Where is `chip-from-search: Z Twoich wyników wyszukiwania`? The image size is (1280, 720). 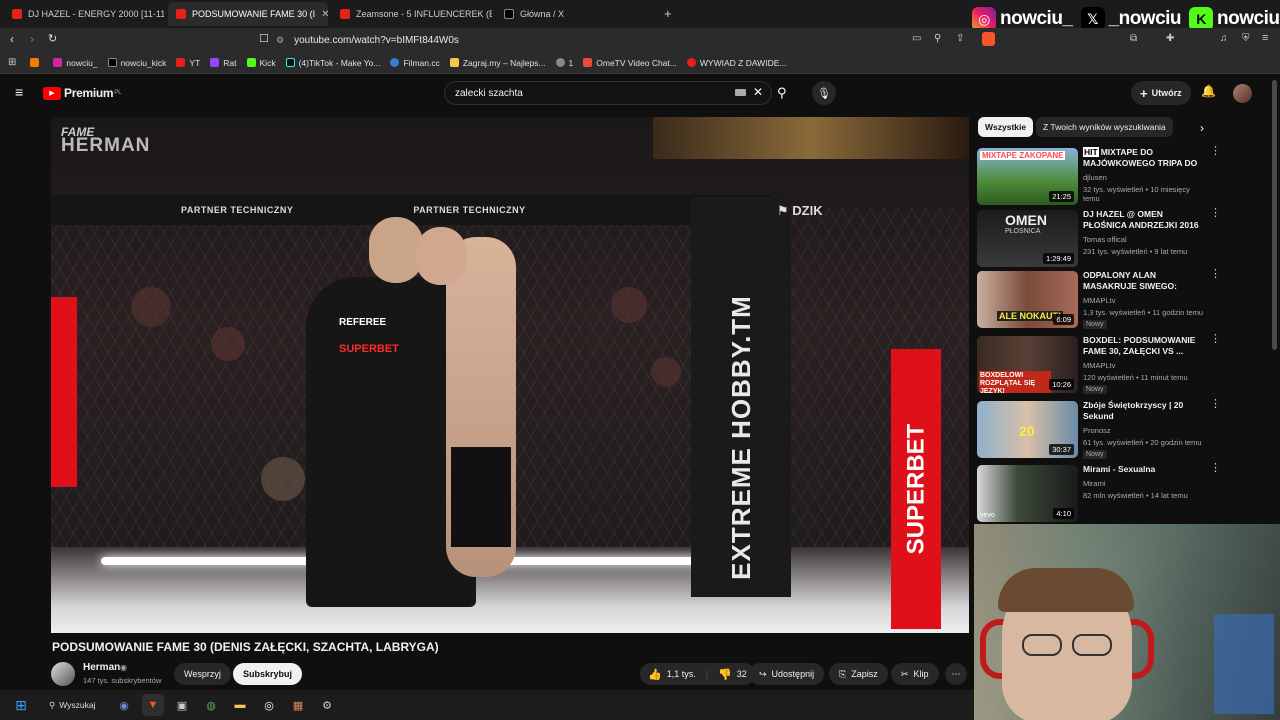 chip-from-search: Z Twoich wyników wyszukiwania is located at coordinates (1104, 127).